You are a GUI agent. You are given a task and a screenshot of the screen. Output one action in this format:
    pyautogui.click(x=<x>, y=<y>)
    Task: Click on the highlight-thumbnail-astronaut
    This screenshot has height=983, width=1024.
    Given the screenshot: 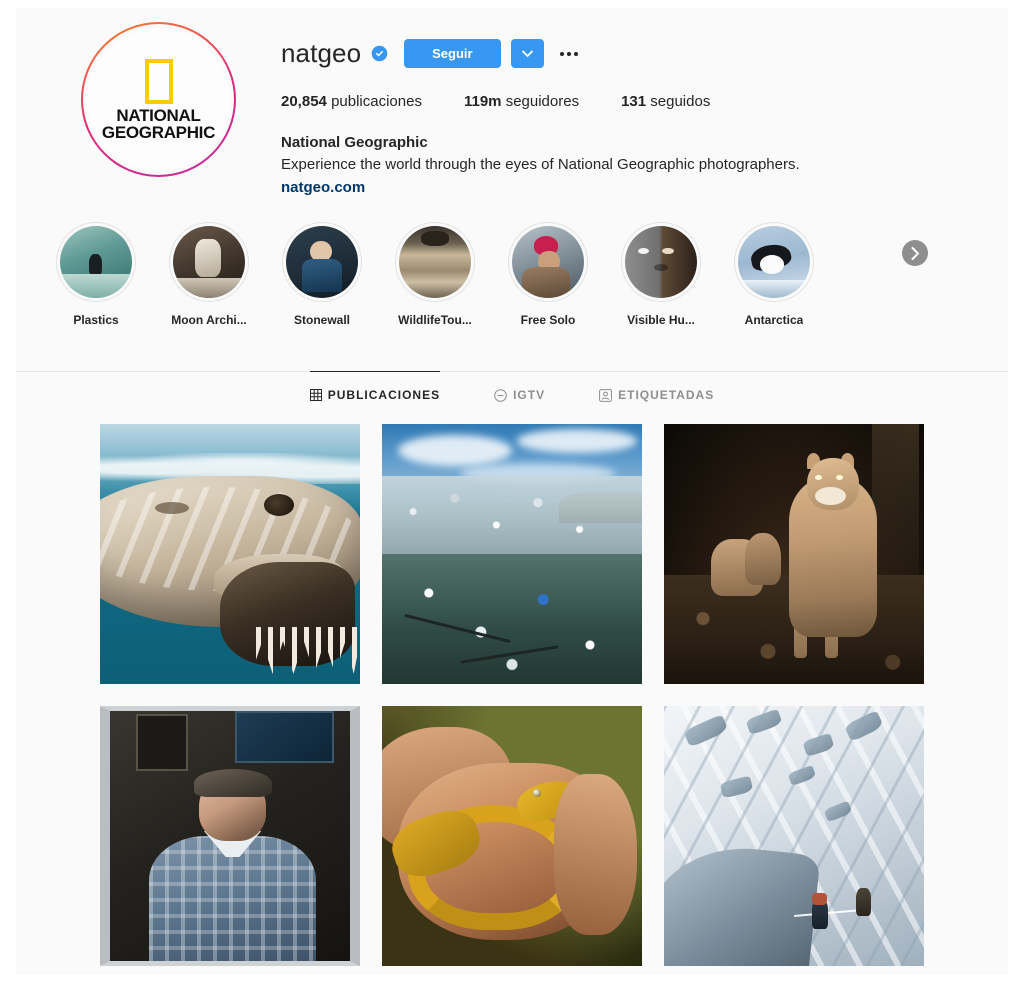 What is the action you would take?
    pyautogui.click(x=209, y=262)
    